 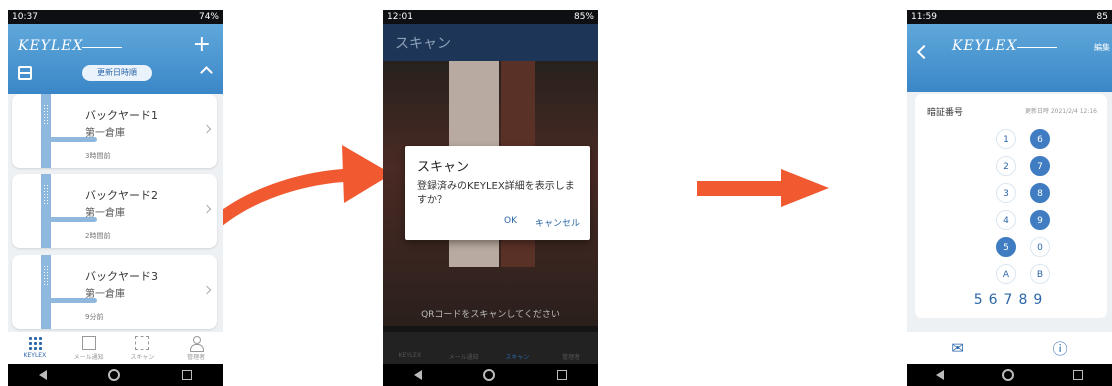 What do you see at coordinates (208, 17) in the screenshot?
I see `status-battery: 74%` at bounding box center [208, 17].